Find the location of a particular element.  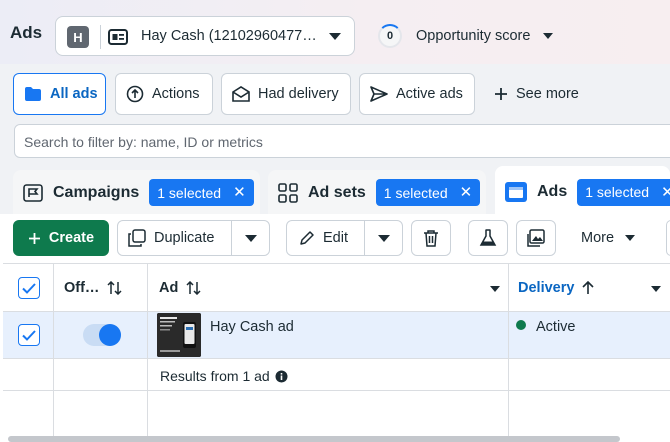

ad-thumbnail is located at coordinates (179, 335).